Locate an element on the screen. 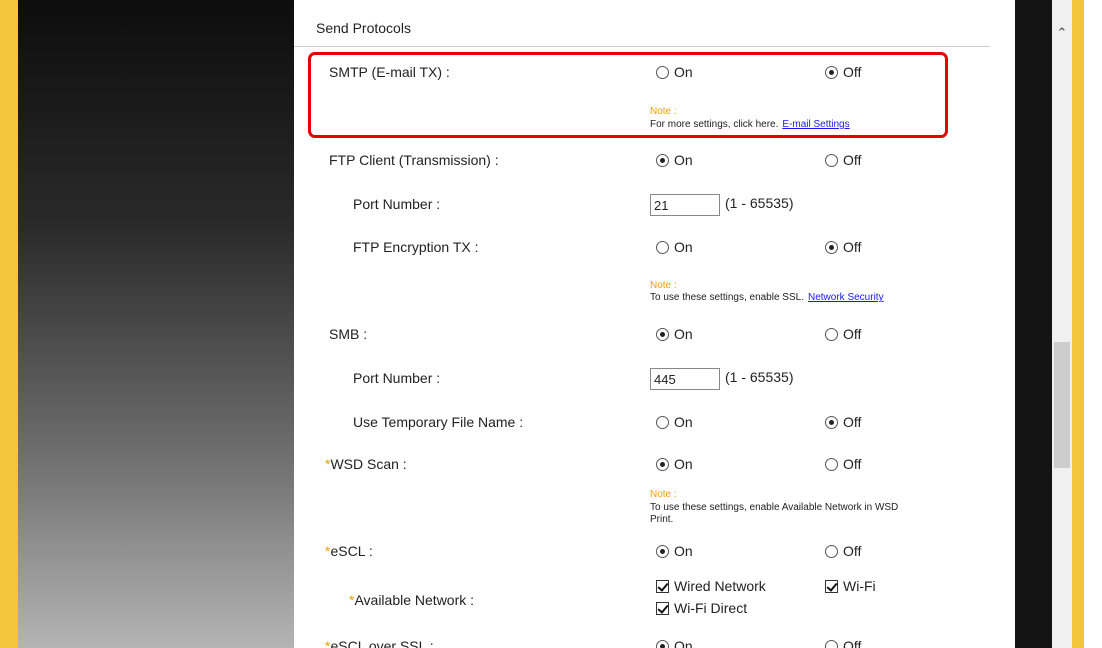  wsd-scan-label: *WSD Scan : is located at coordinates (366, 464).